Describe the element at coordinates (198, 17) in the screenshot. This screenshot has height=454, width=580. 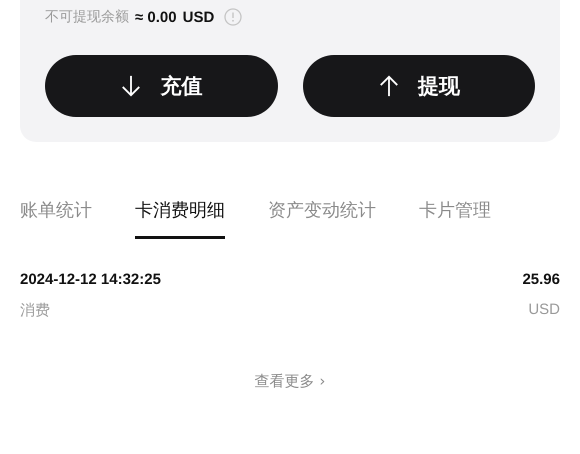
I see `currency-label: USD` at that location.